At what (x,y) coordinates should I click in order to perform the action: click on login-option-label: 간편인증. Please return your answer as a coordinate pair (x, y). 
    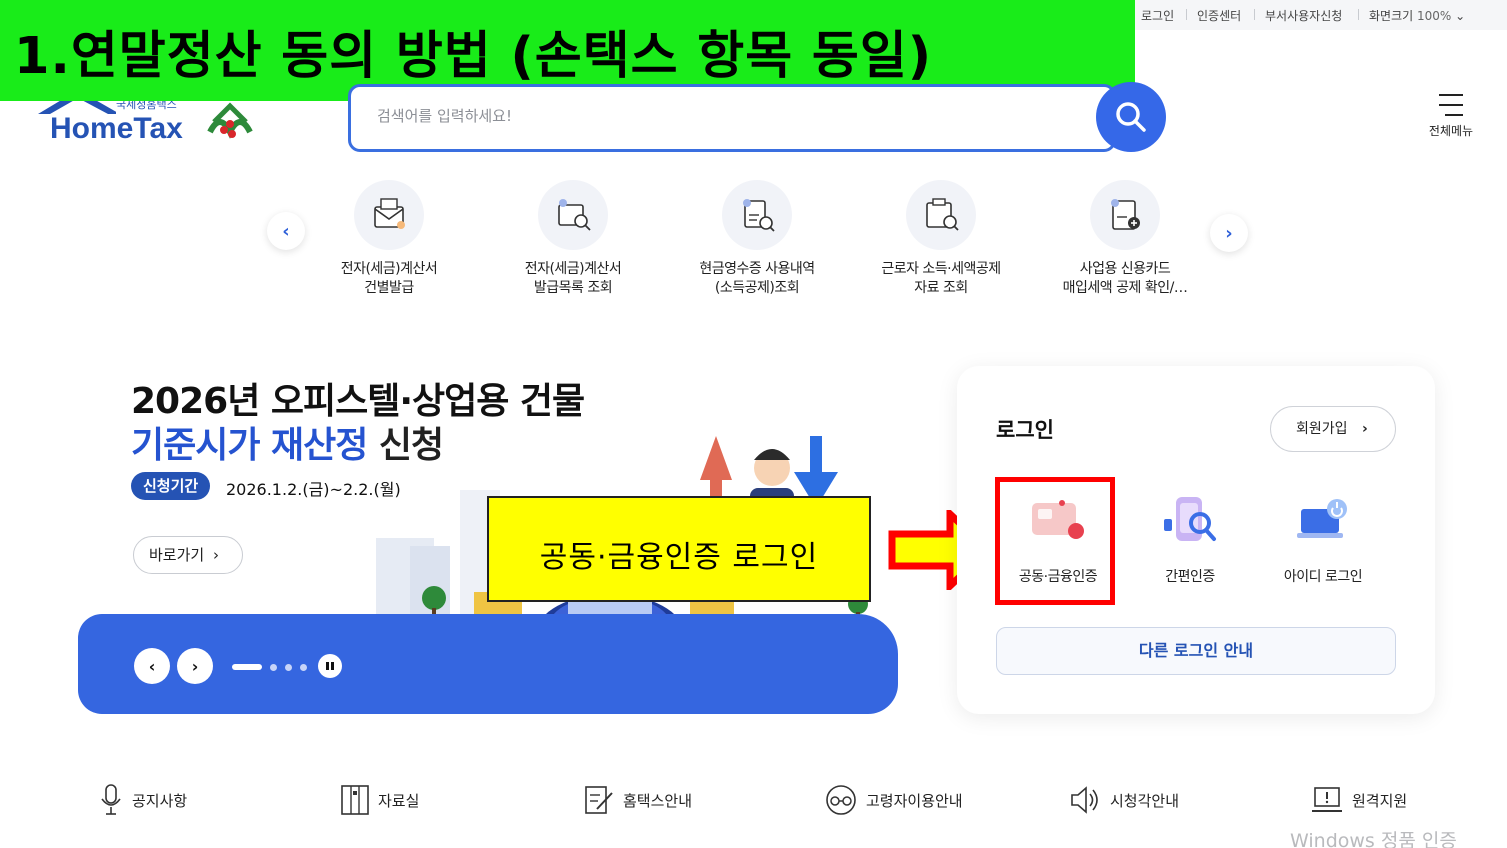
    Looking at the image, I should click on (1190, 577).